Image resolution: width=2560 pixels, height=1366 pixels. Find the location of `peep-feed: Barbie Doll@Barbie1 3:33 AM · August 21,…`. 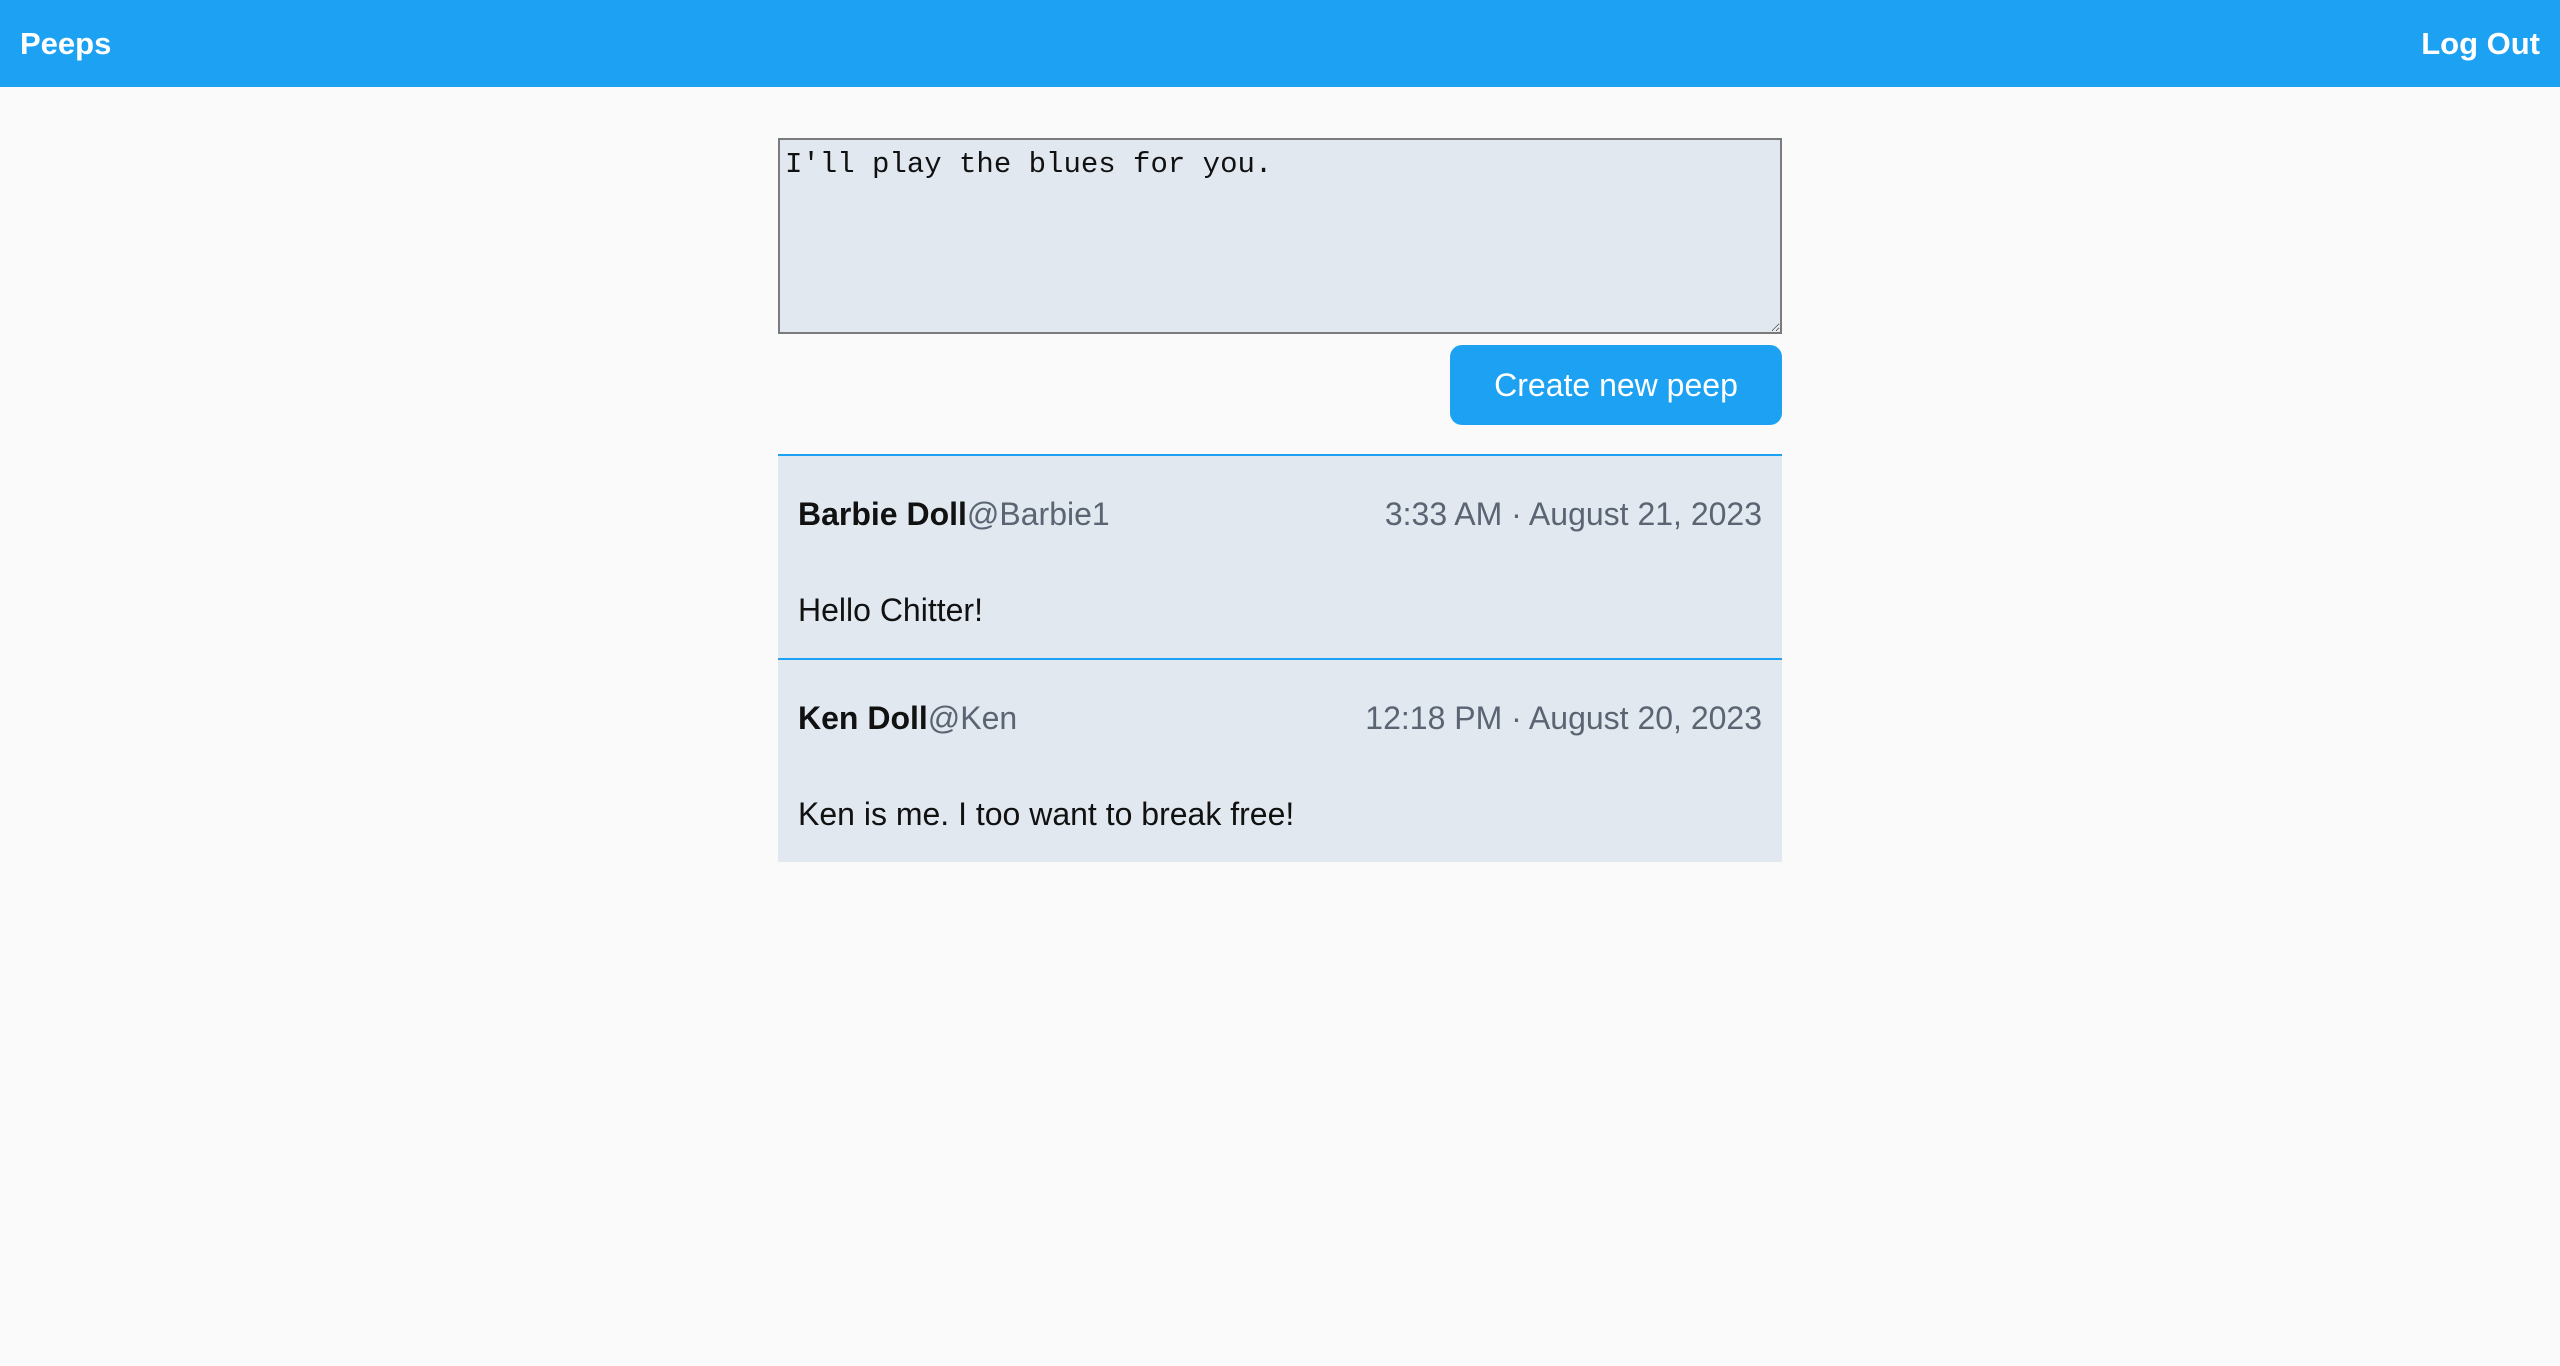

peep-feed: Barbie Doll@Barbie1 3:33 AM · August 21,… is located at coordinates (1280, 658).